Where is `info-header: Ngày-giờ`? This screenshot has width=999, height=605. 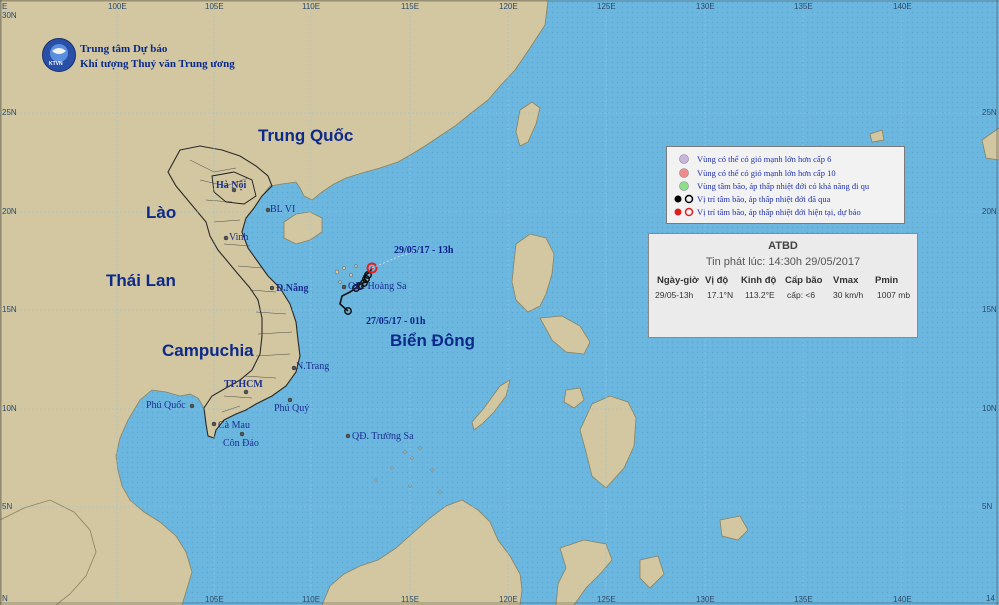
info-header: Ngày-giờ is located at coordinates (678, 280).